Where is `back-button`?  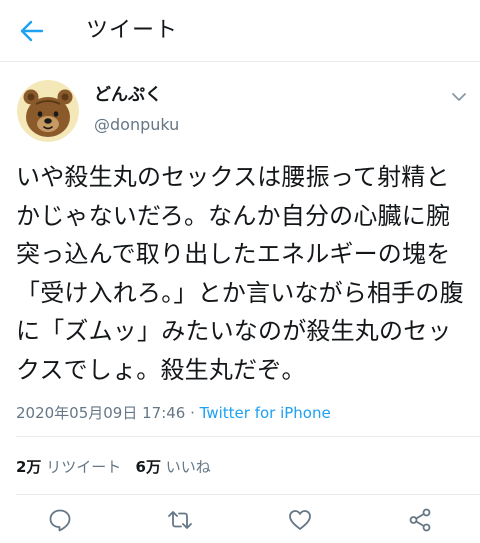
back-button is located at coordinates (32, 31).